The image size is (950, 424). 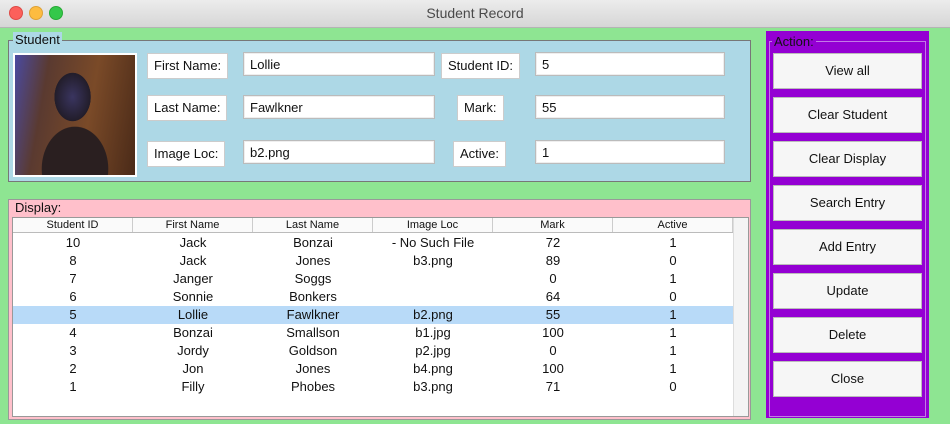 I want to click on student-id-label: Student ID:, so click(x=481, y=66).